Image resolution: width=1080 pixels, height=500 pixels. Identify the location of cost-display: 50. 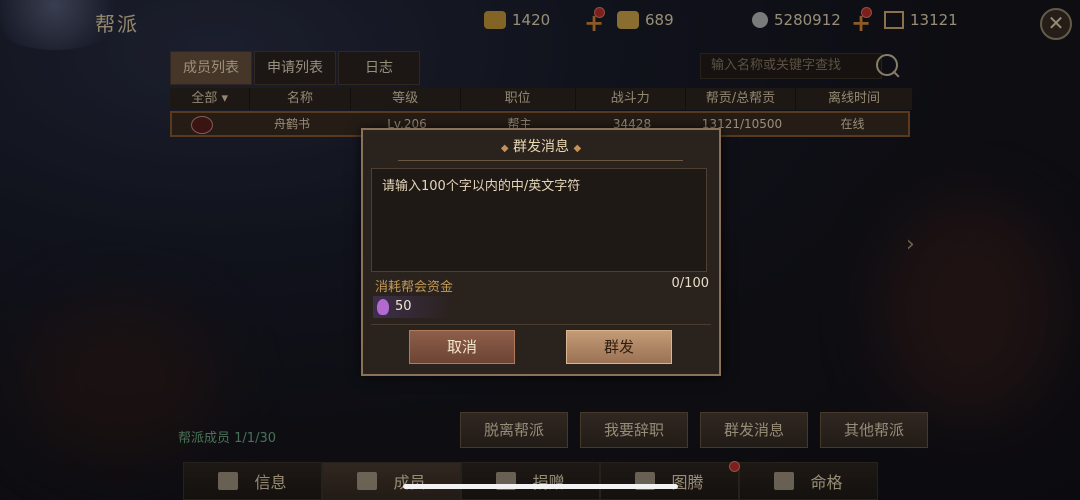
(413, 307).